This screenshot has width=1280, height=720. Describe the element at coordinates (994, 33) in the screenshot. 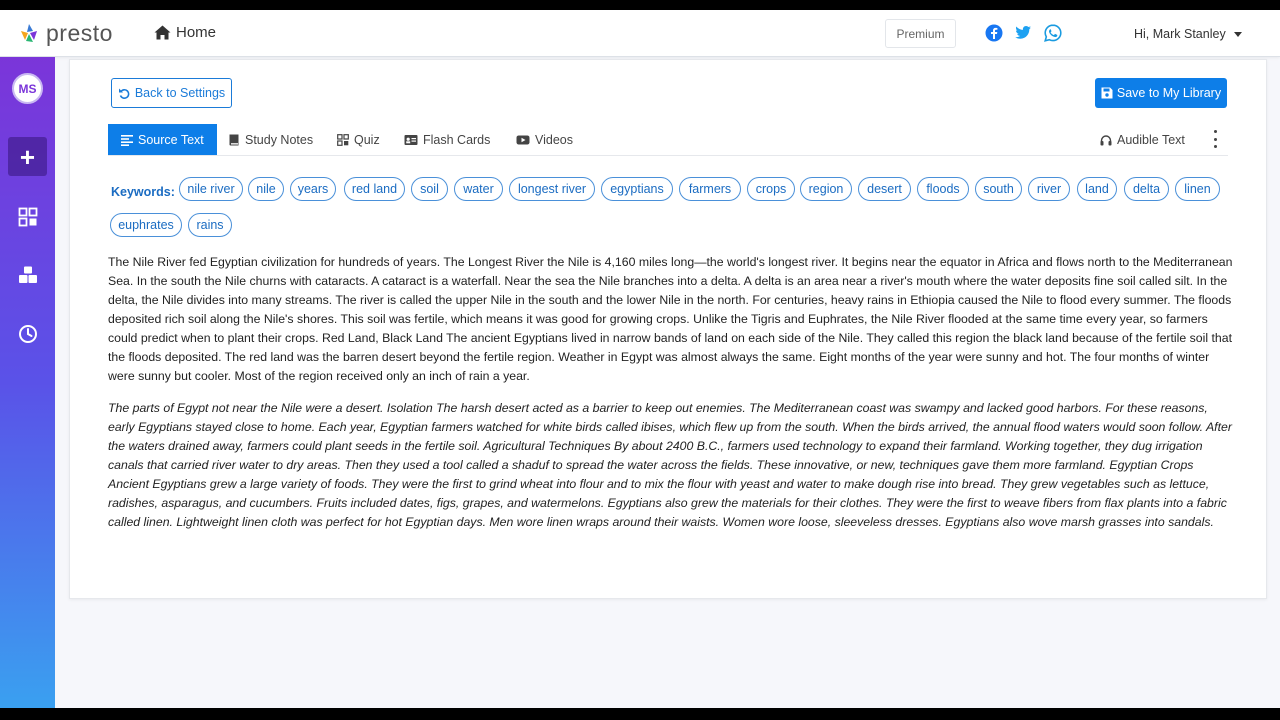

I see `facebook-icon` at that location.